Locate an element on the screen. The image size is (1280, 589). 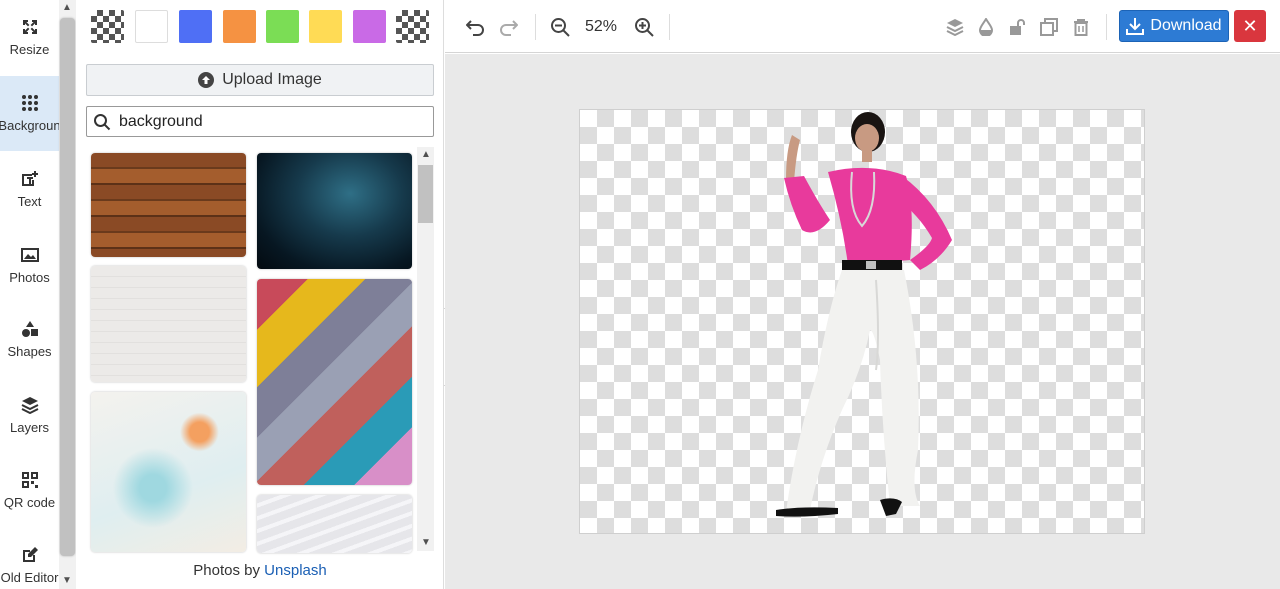
background-thumbnail-white-brick is located at coordinates (168, 324).